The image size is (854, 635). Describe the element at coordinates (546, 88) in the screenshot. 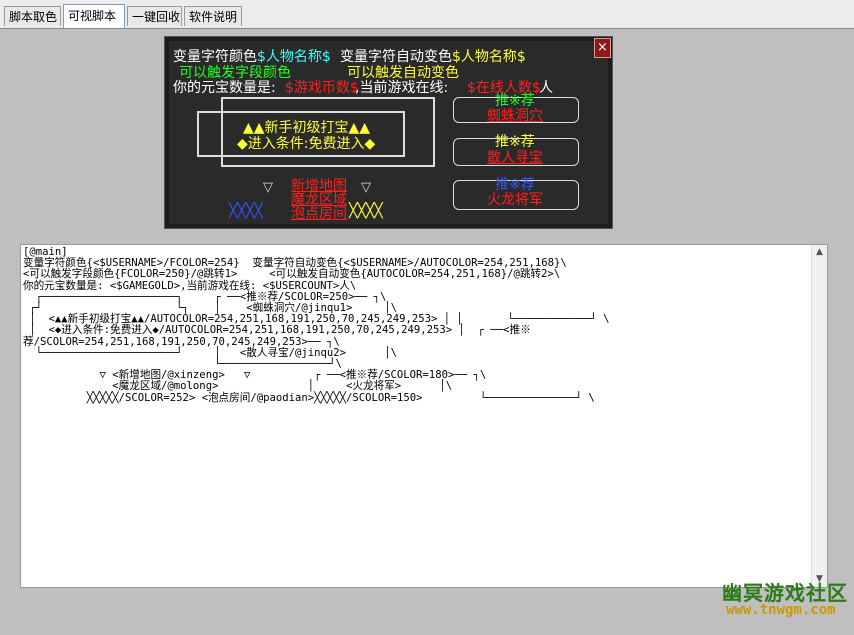

I see `preview-online-unit: 人` at that location.